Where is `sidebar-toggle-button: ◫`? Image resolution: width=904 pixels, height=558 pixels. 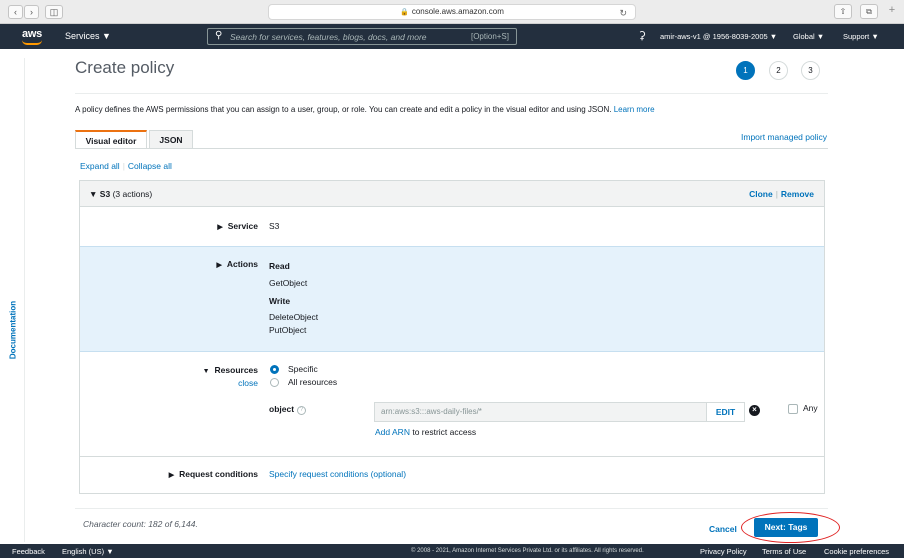 sidebar-toggle-button: ◫ is located at coordinates (54, 12).